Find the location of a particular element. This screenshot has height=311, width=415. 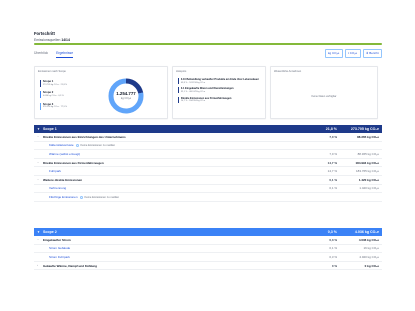

unit-t-button: t CO₂e is located at coordinates (352, 53).